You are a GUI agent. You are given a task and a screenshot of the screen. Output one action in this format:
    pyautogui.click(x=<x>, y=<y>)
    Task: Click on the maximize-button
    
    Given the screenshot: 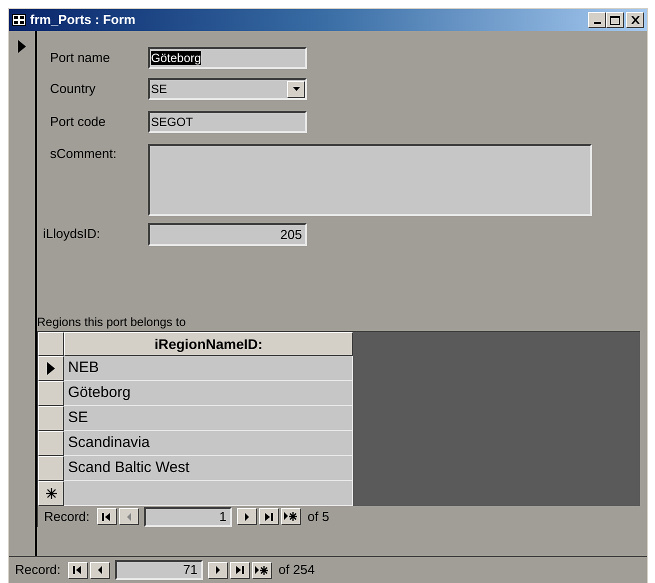 What is the action you would take?
    pyautogui.click(x=615, y=20)
    